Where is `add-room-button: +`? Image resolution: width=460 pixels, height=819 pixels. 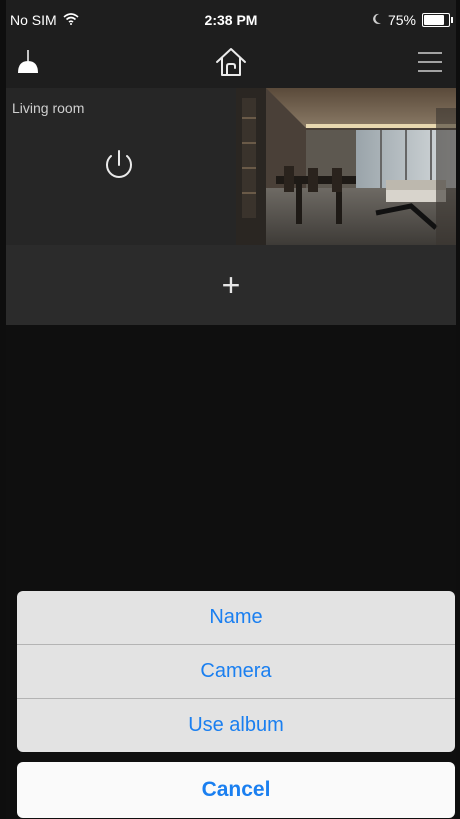
add-room-button: + is located at coordinates (231, 285).